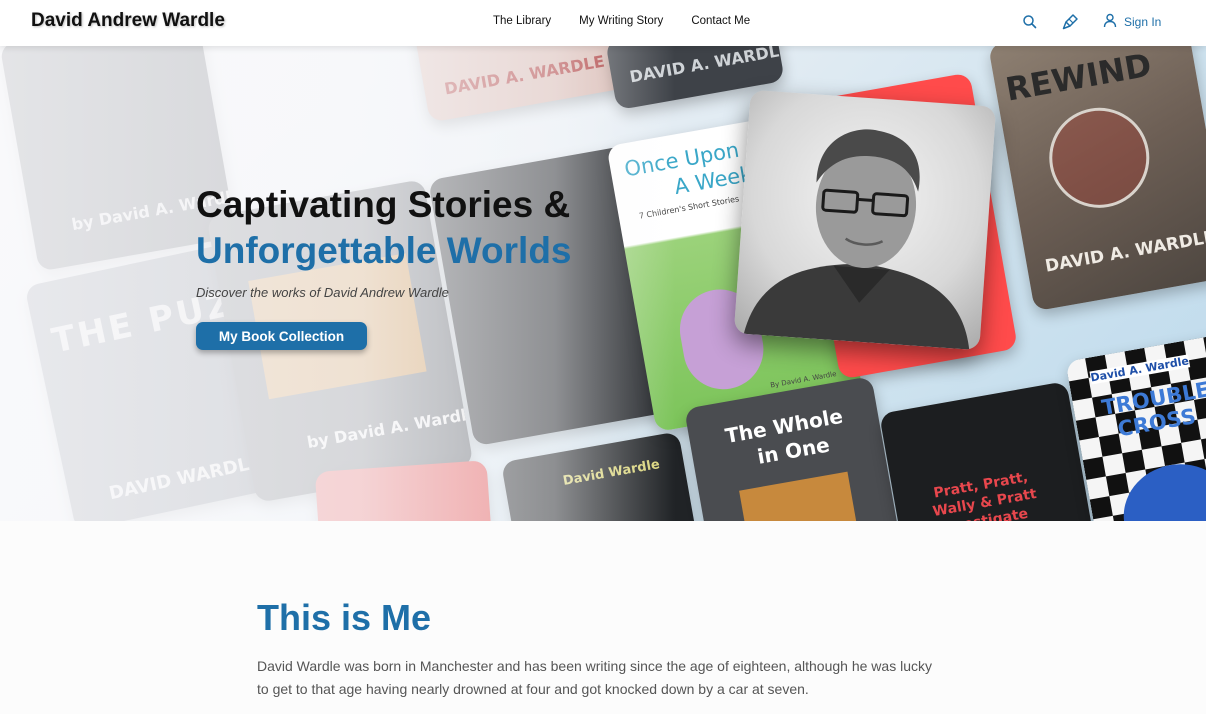 The width and height of the screenshot is (1206, 714). I want to click on book-title-text: REWIND, so click(1078, 77).